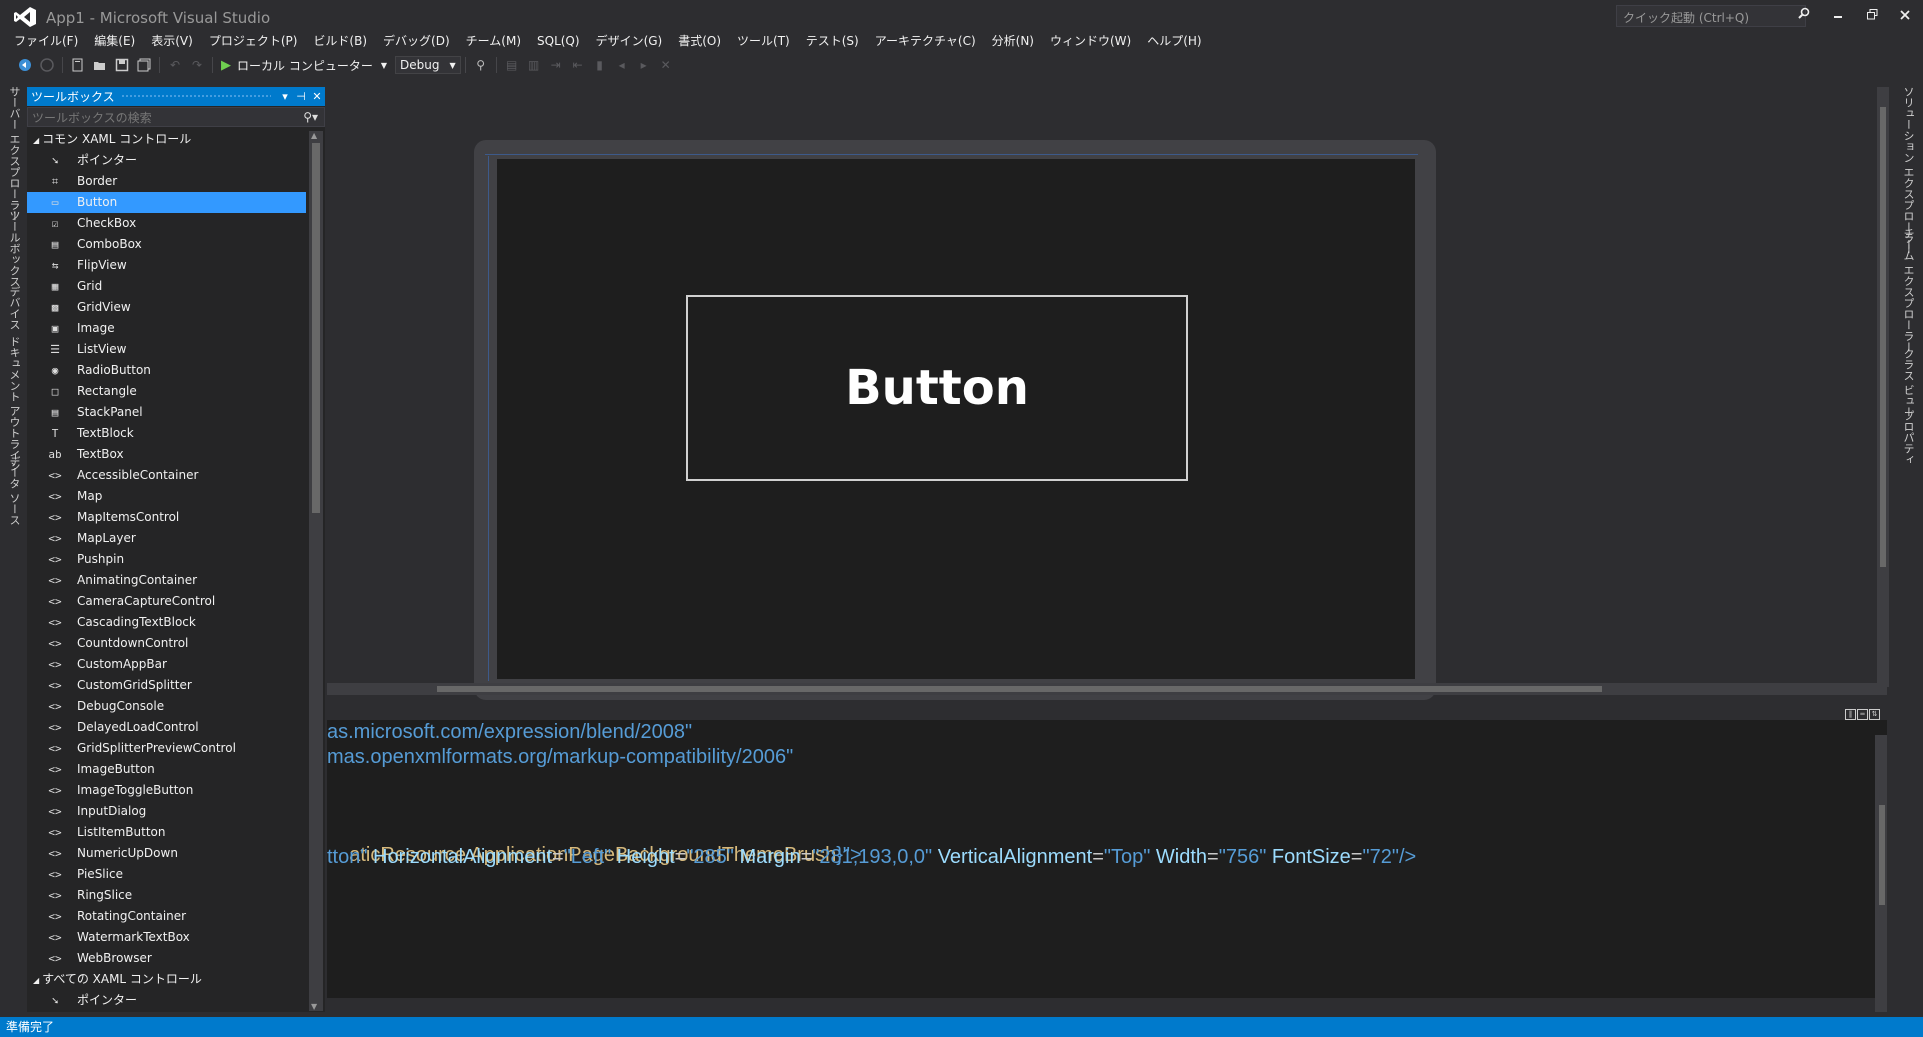 Image resolution: width=1923 pixels, height=1037 pixels. Describe the element at coordinates (167, 895) in the screenshot. I see `toolbox-item: <> RingSlice` at that location.